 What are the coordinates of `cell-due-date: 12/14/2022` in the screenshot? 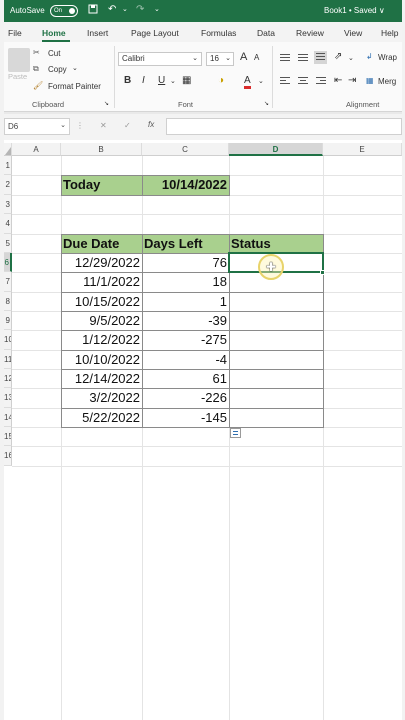 It's located at (101, 378).